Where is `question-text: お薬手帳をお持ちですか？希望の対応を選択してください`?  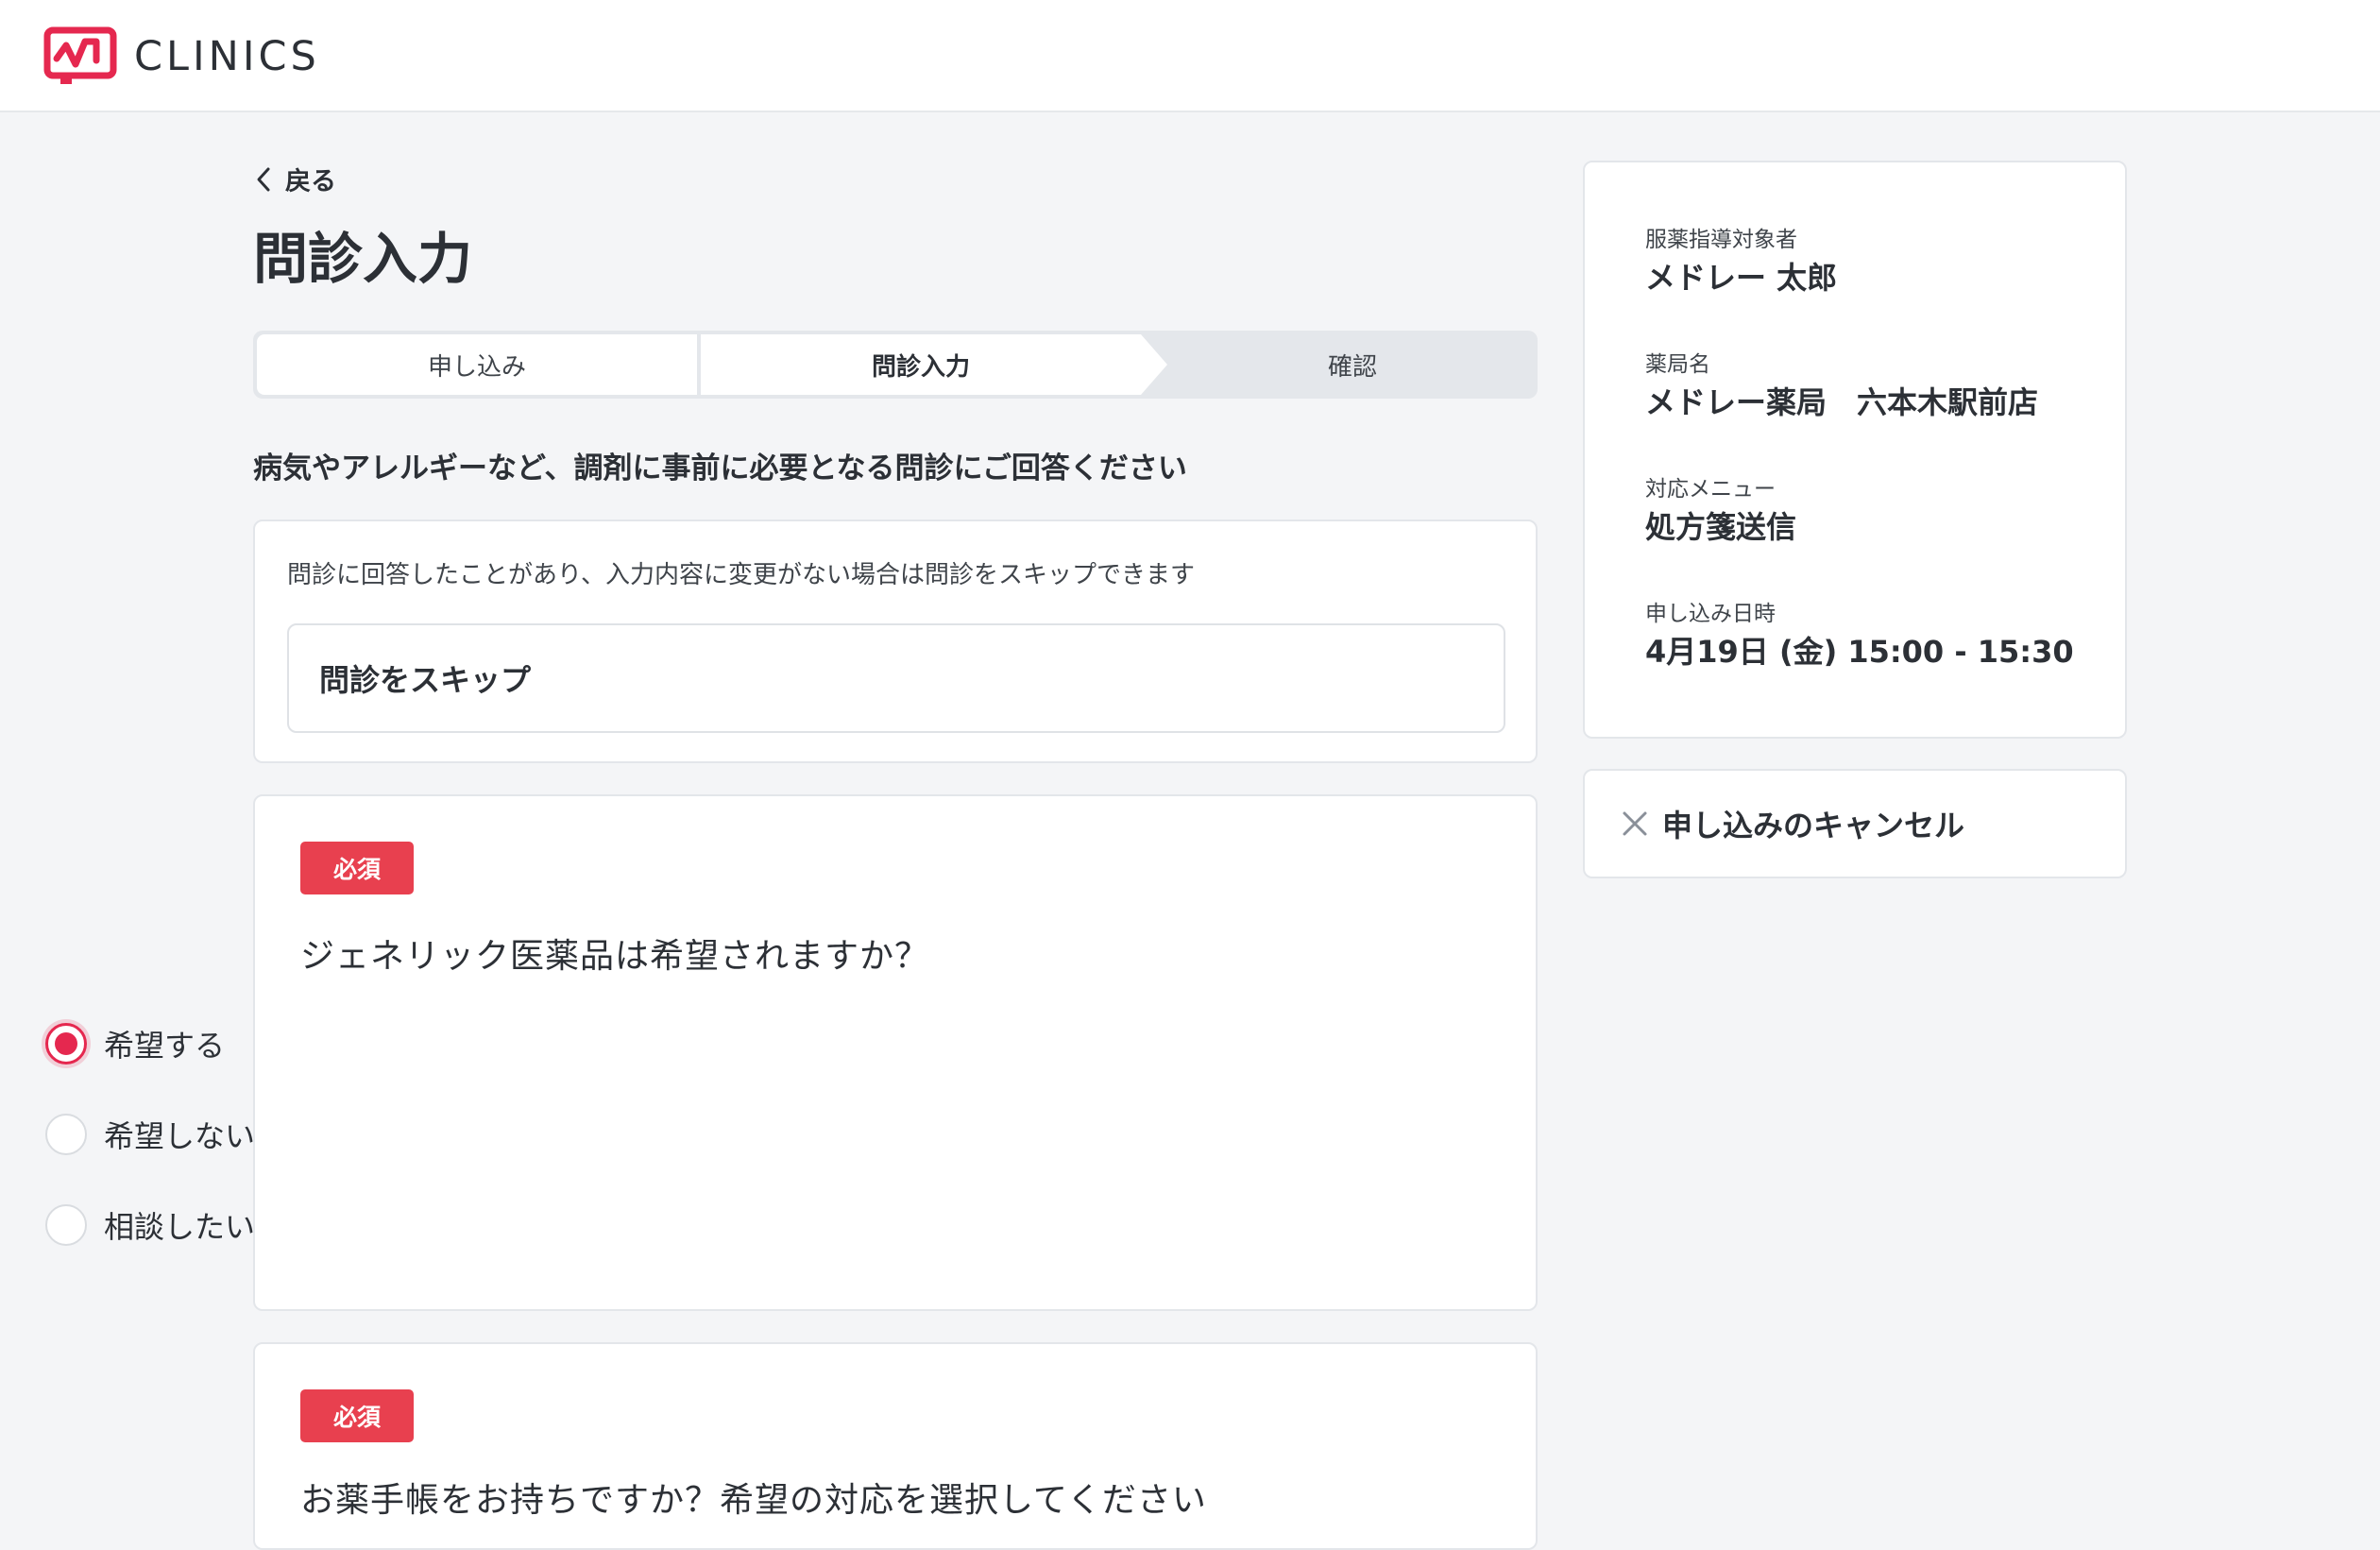
question-text: お薬手帳をお持ちですか？希望の対応を選択してください is located at coordinates (753, 1500).